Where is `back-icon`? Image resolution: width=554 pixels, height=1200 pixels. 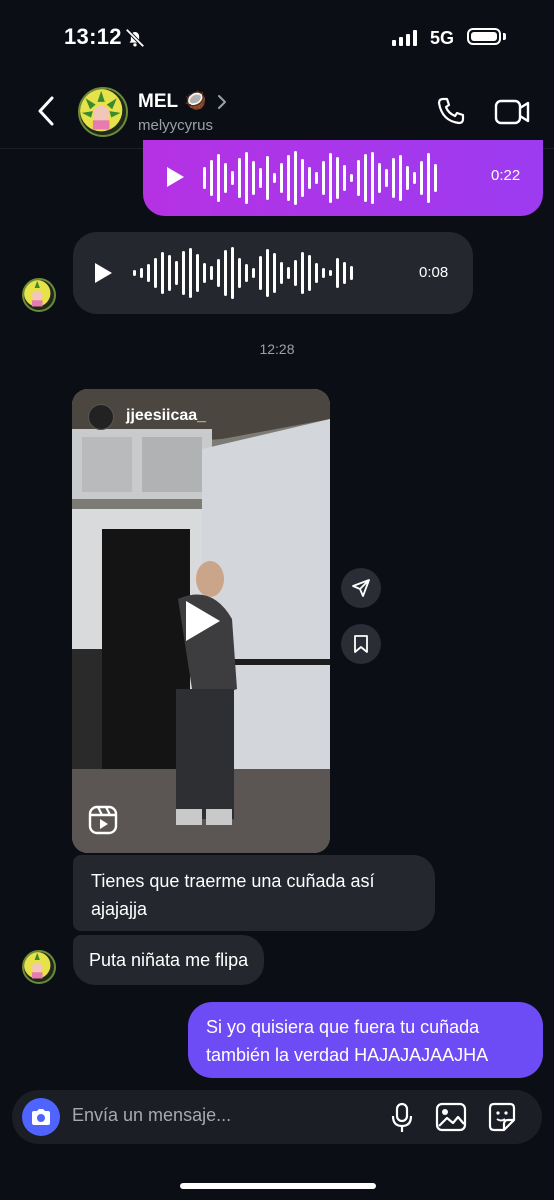 back-icon is located at coordinates (46, 111).